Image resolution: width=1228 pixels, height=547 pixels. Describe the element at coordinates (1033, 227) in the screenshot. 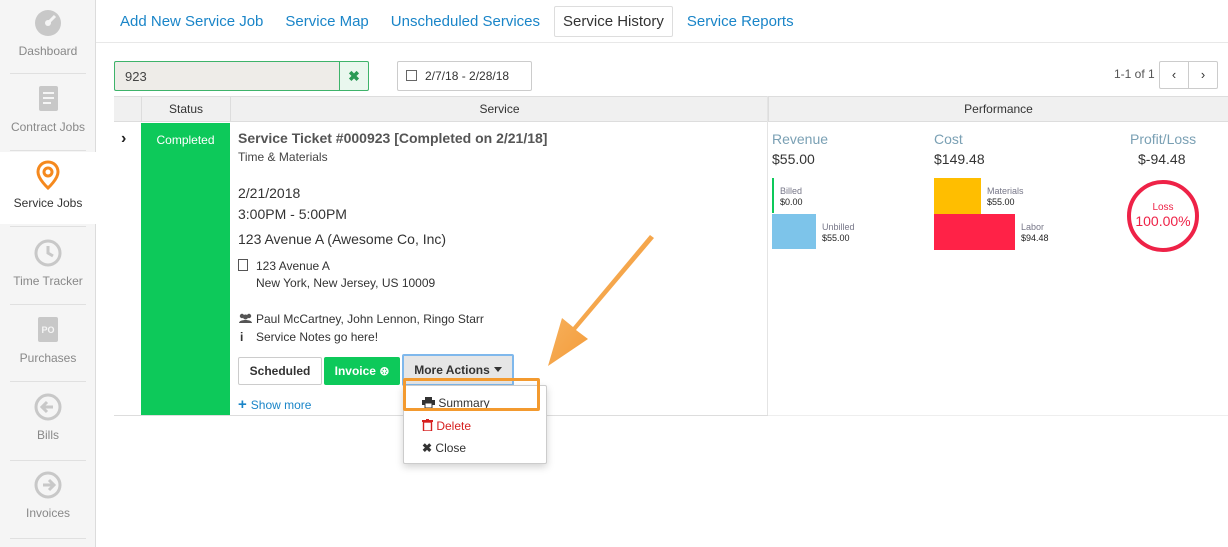

I see `labor-label: Labor` at that location.